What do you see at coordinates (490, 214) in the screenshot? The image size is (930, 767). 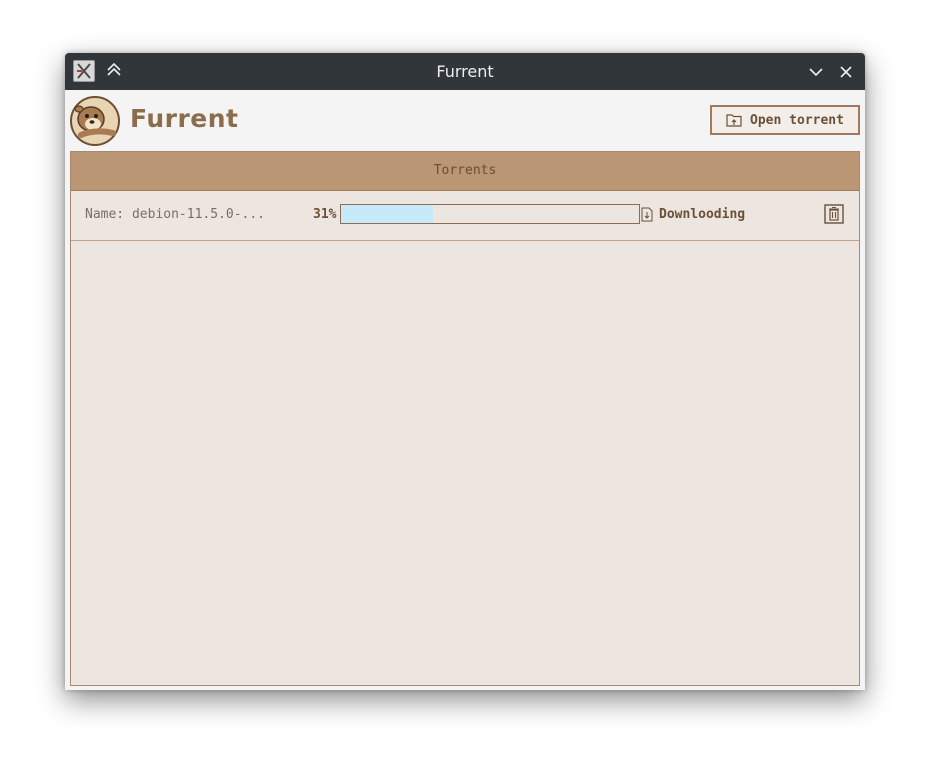 I see `torrent-progress-bar` at bounding box center [490, 214].